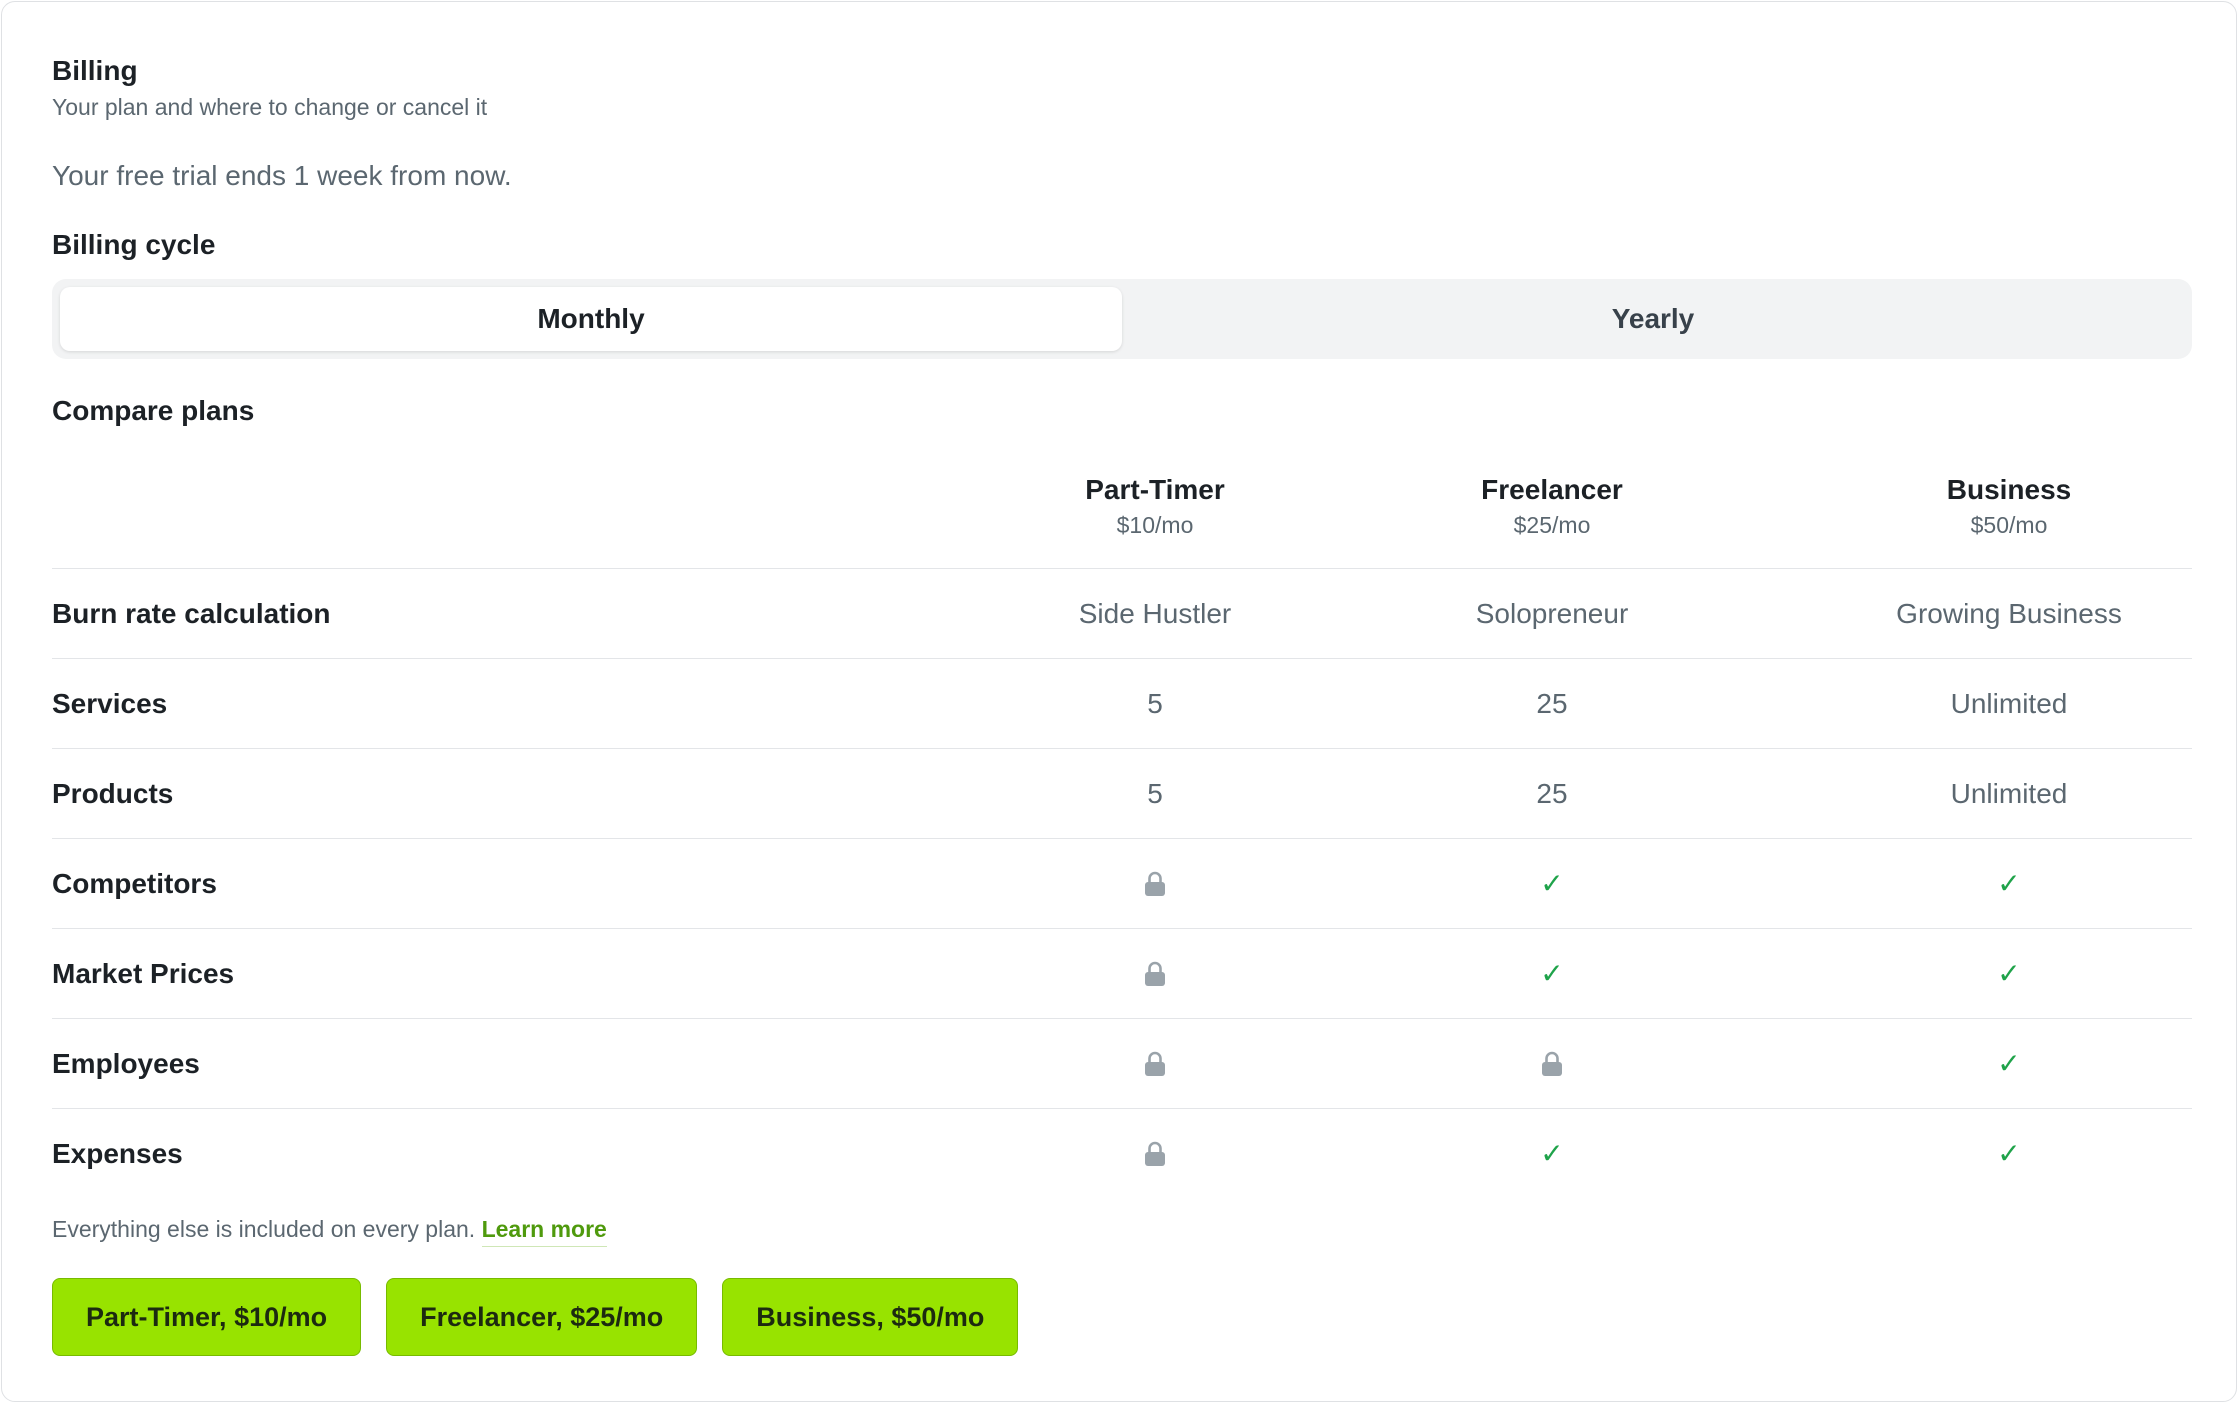 Image resolution: width=2240 pixels, height=1405 pixels. What do you see at coordinates (2009, 506) in the screenshot?
I see `plan-header-business: Business $50/mo` at bounding box center [2009, 506].